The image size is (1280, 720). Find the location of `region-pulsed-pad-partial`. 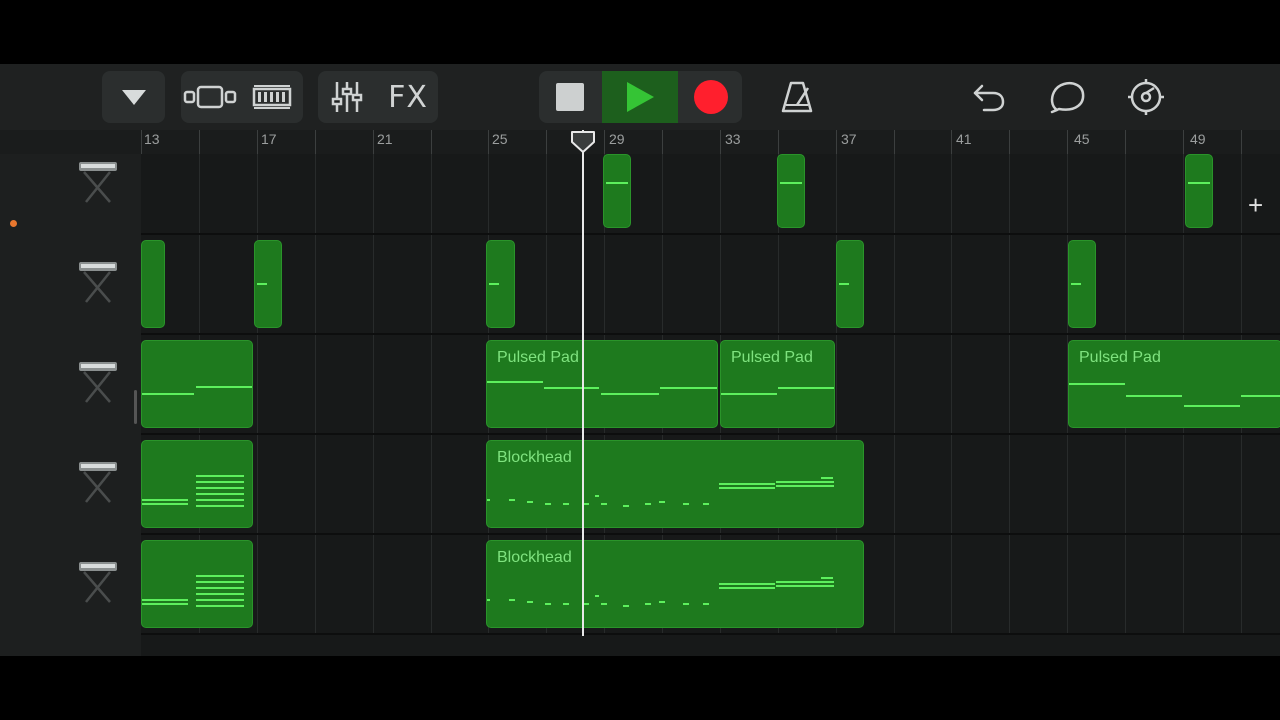

region-pulsed-pad-partial is located at coordinates (197, 384).